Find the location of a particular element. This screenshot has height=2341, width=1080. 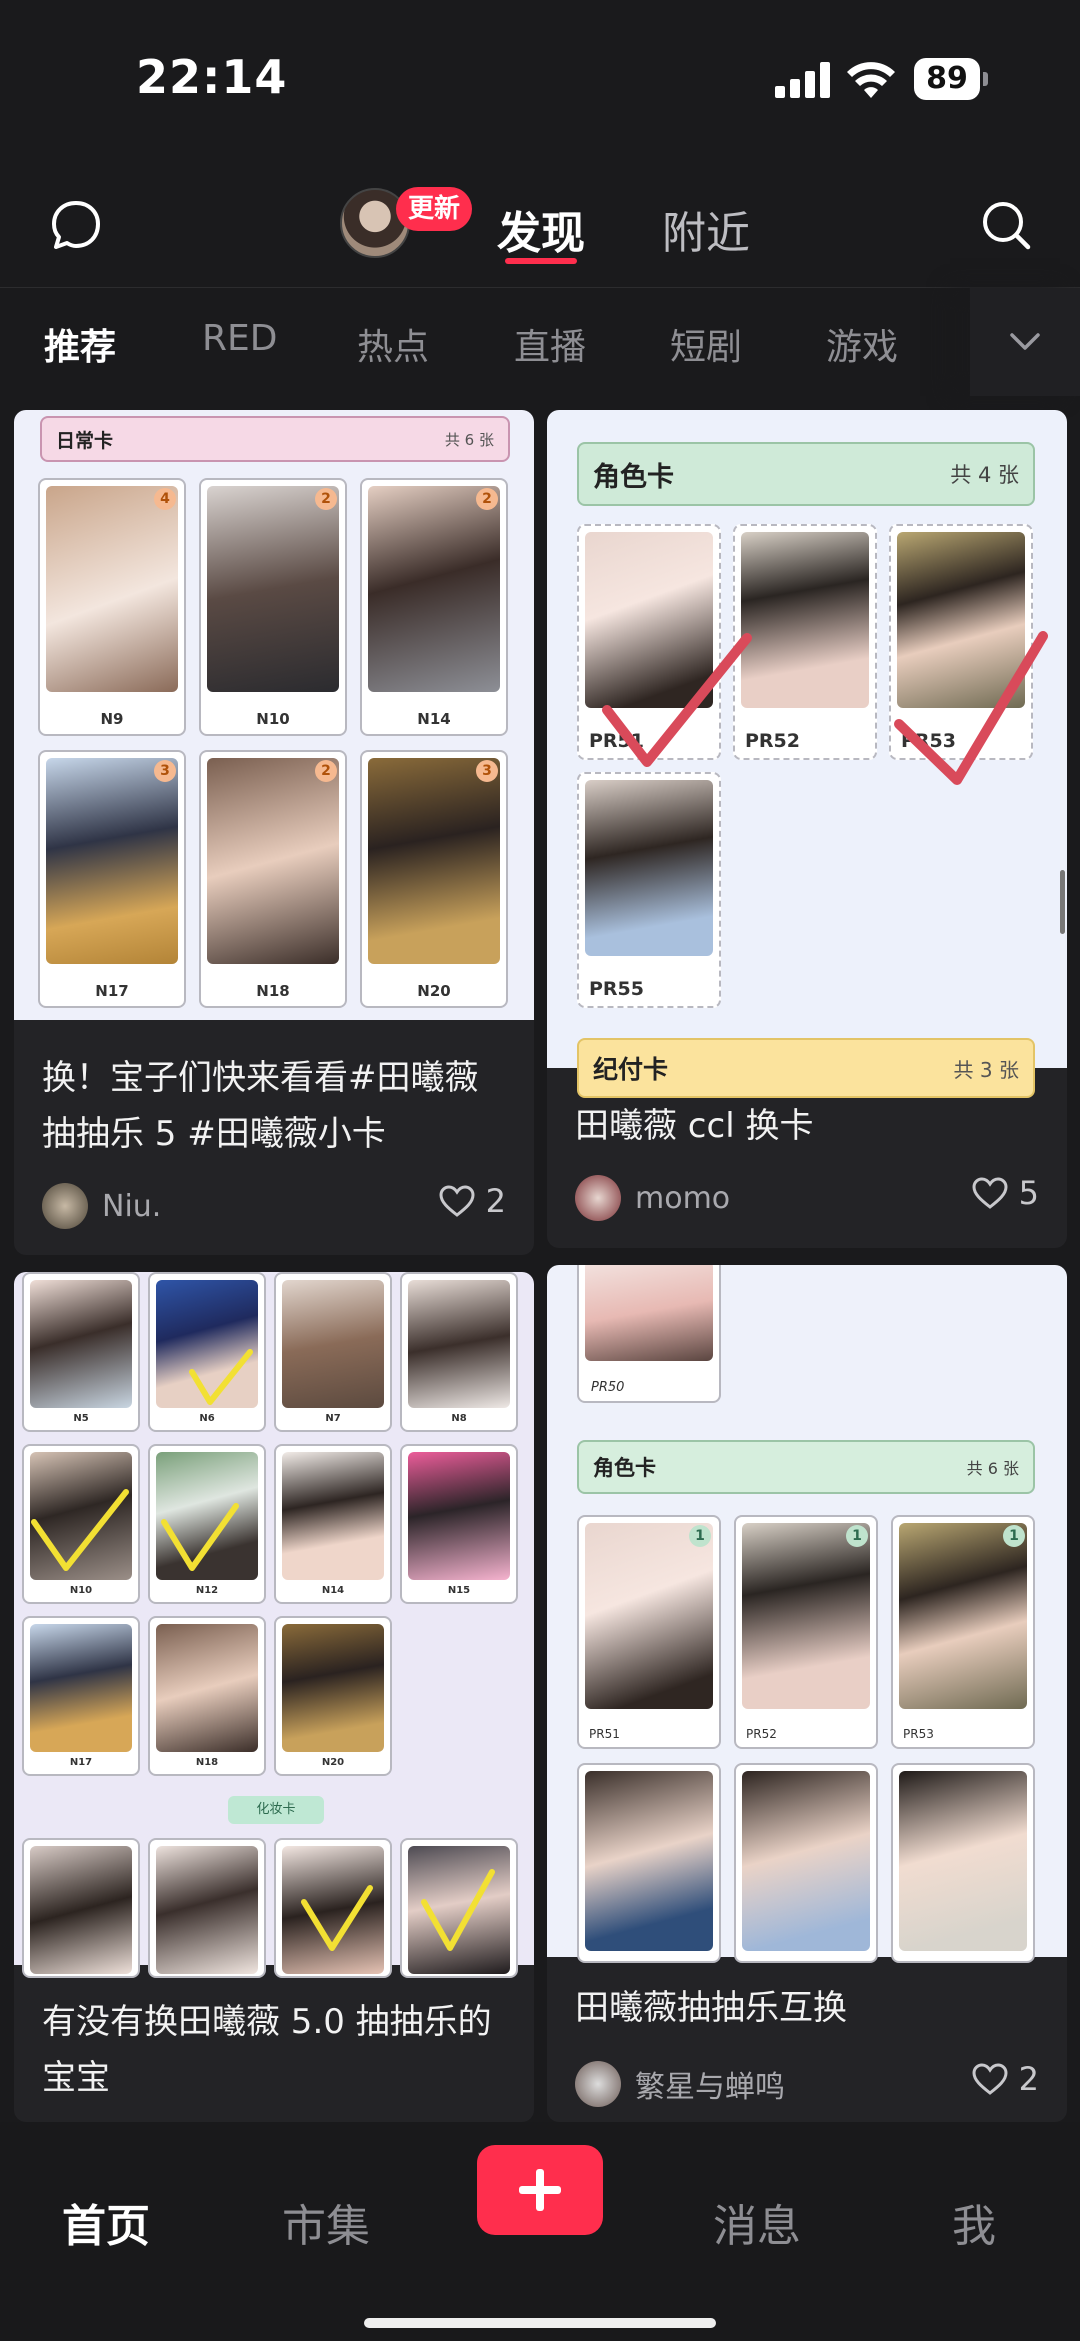

photocard-sheet: 角色卡 共 4 张 PR51 PR52 PR53 PR55 纪付卡 共 3 张 is located at coordinates (807, 754).